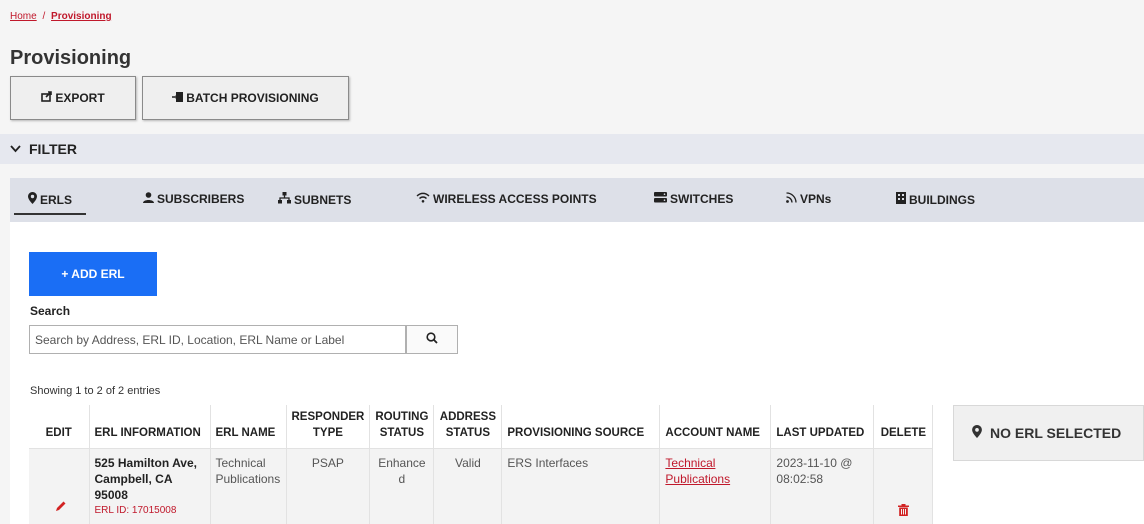  Describe the element at coordinates (47, 98) in the screenshot. I see `export-icon` at that location.